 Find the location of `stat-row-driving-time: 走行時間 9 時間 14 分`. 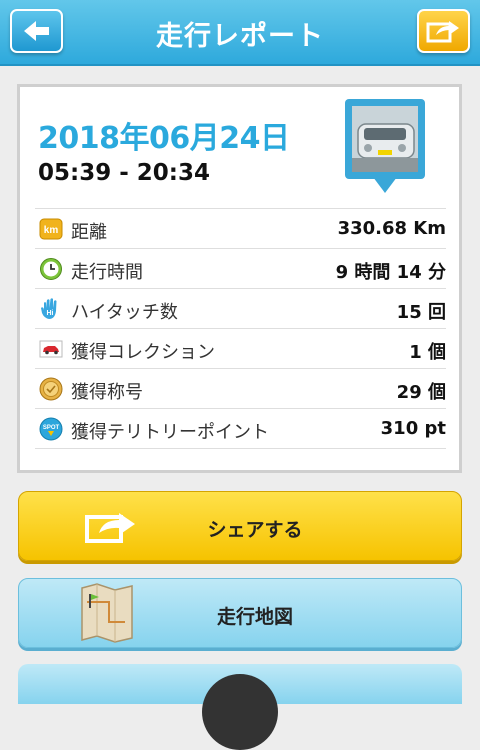

stat-row-driving-time: 走行時間 9 時間 14 分 is located at coordinates (240, 268).